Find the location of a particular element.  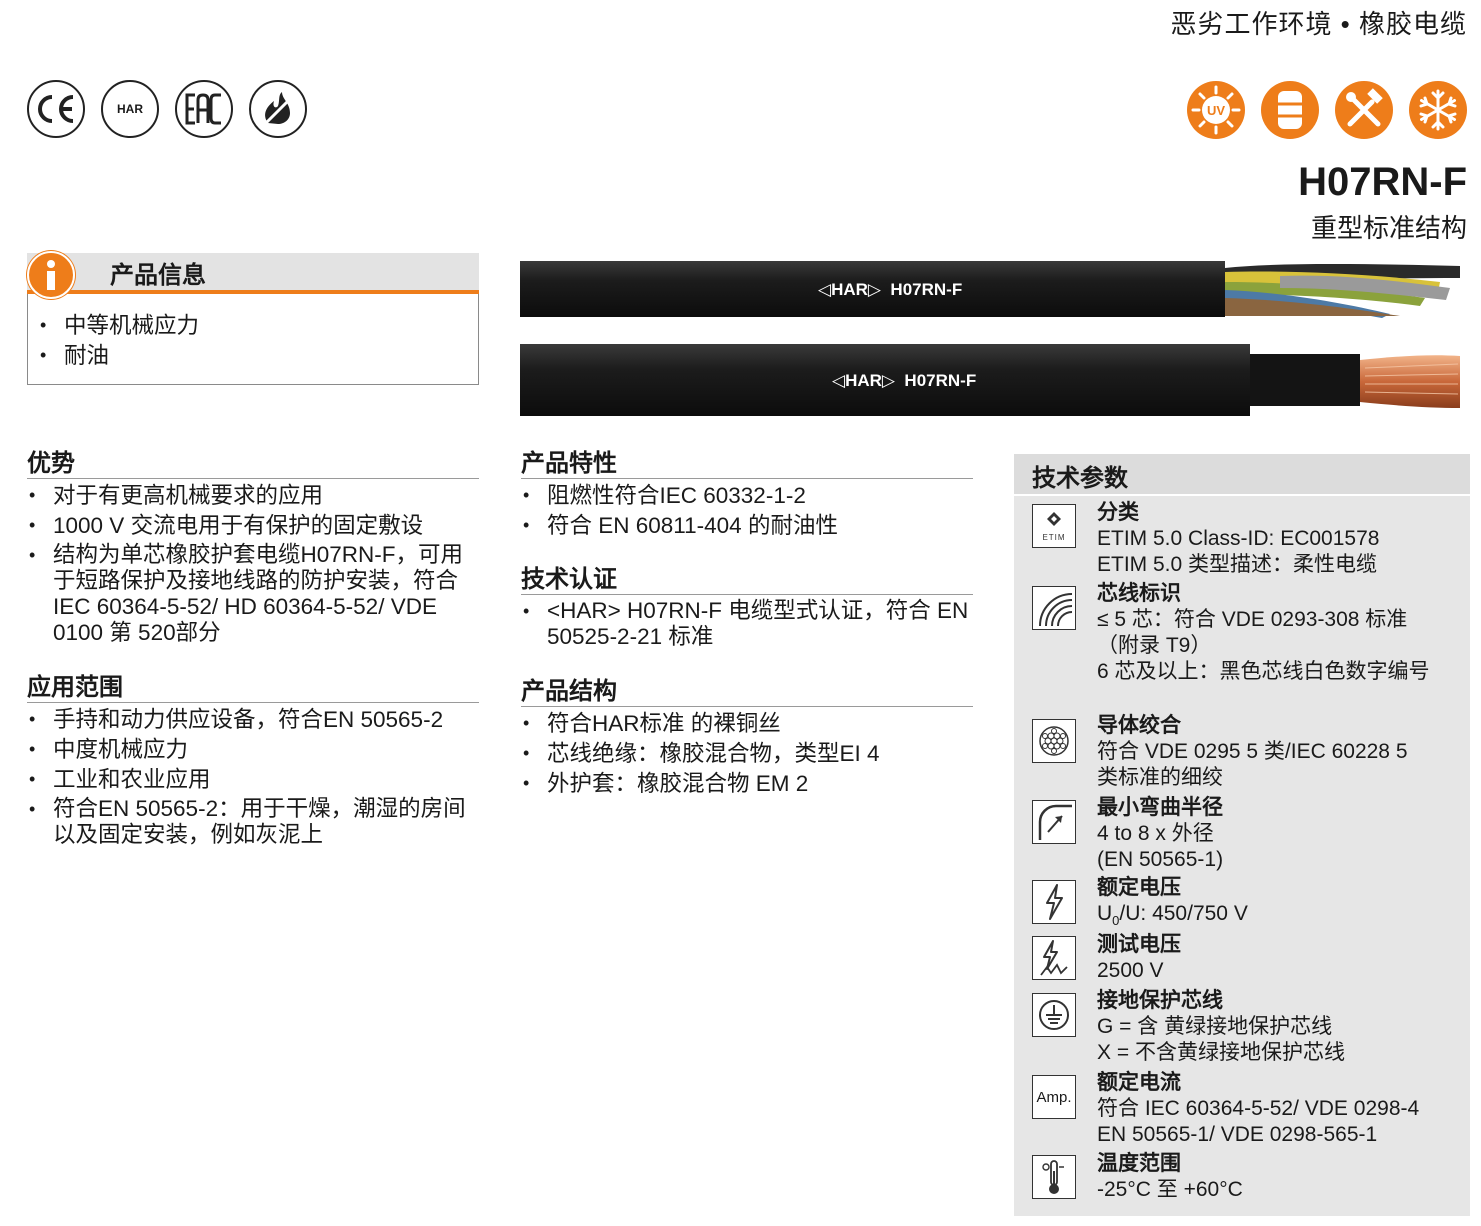

param-value: ETIM 5.0 类型描述：柔性电缆 is located at coordinates (1237, 564).